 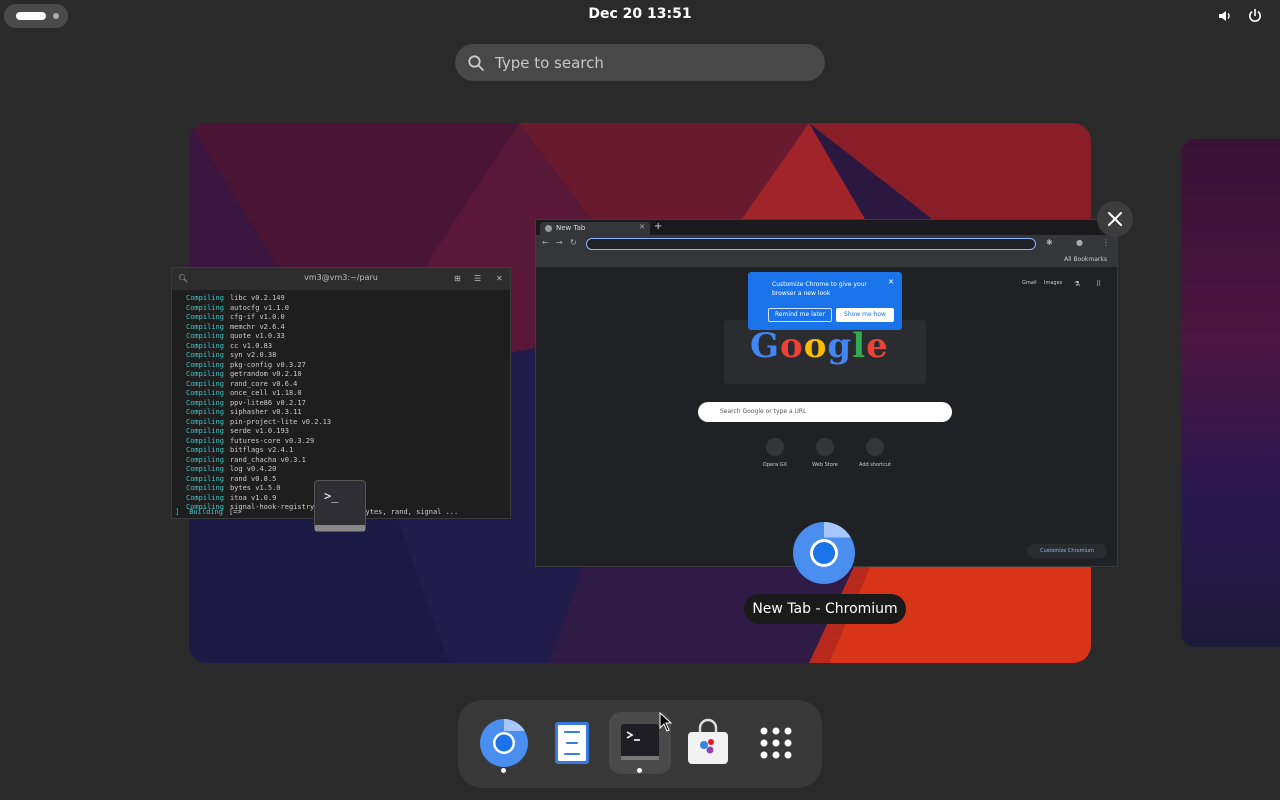 What do you see at coordinates (548, 228) in the screenshot?
I see `tab-favicon` at bounding box center [548, 228].